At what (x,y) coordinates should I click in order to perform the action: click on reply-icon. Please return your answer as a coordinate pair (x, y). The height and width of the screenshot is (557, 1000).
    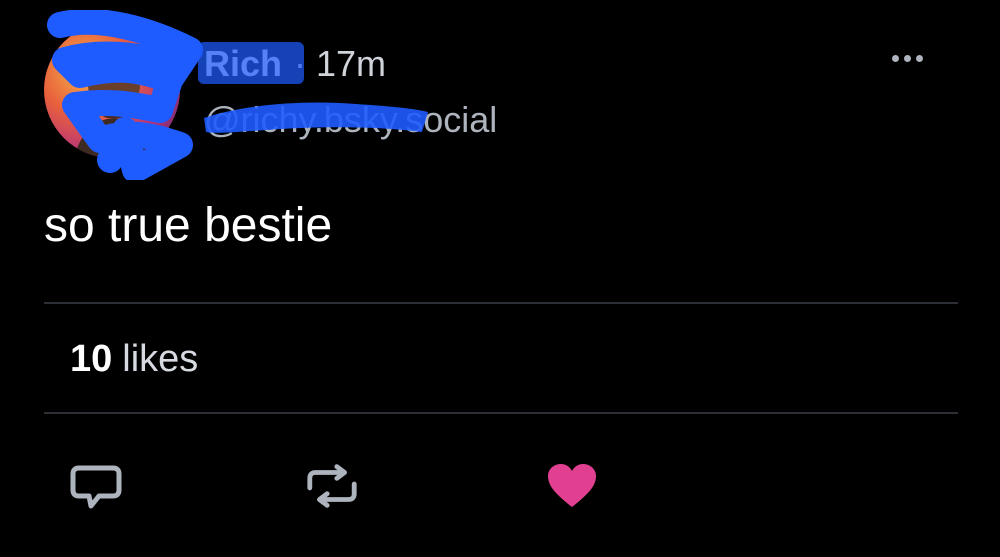
    Looking at the image, I should click on (96, 487).